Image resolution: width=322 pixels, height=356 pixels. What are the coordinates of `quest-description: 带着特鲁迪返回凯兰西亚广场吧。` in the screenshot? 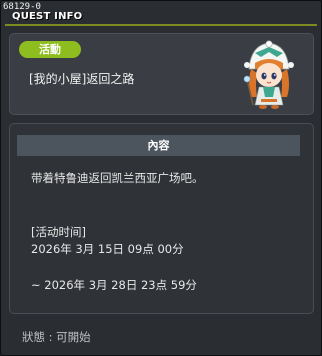 It's located at (117, 178).